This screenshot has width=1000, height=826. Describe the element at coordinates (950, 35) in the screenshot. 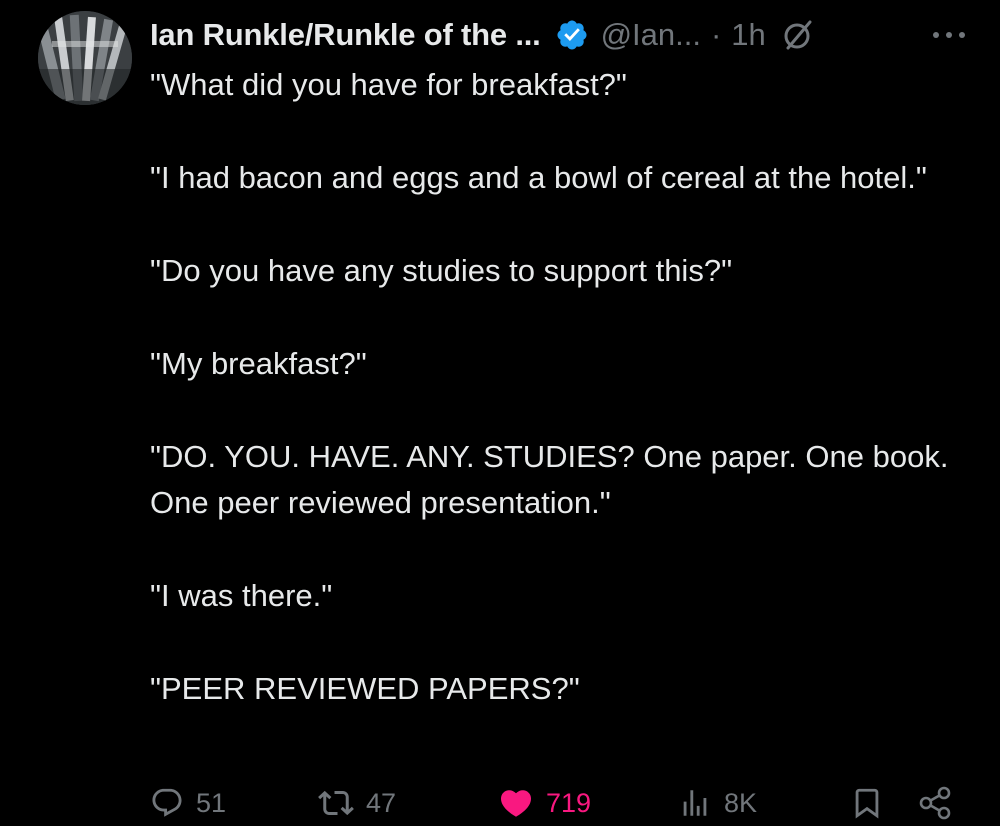

I see `more-options-icon` at that location.